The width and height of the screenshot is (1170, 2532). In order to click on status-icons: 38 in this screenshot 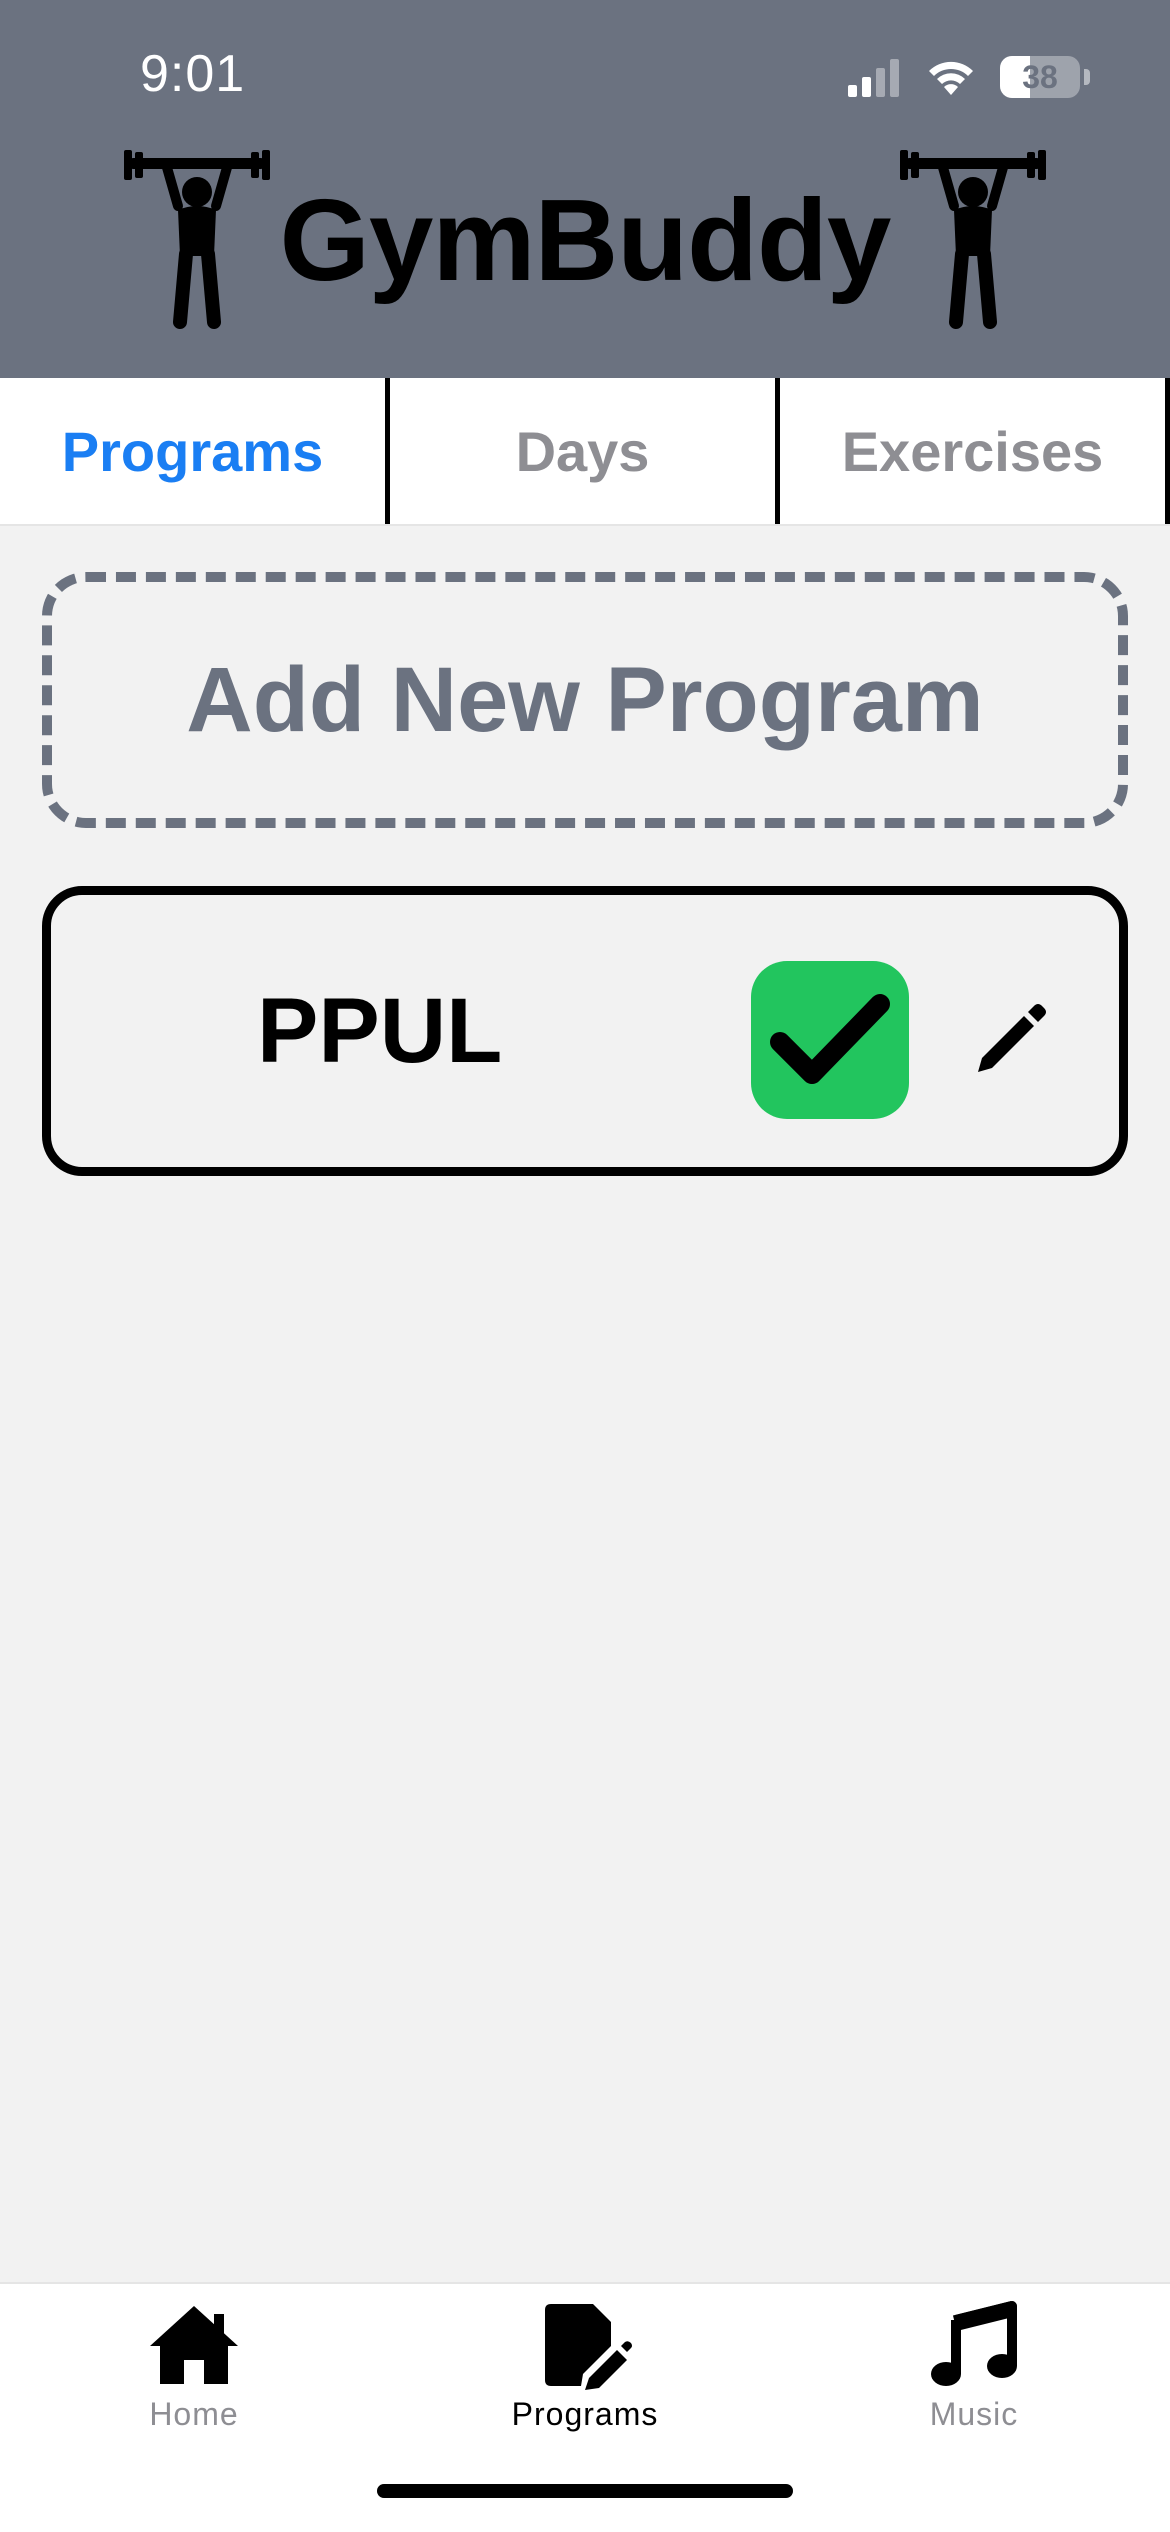, I will do `click(968, 77)`.